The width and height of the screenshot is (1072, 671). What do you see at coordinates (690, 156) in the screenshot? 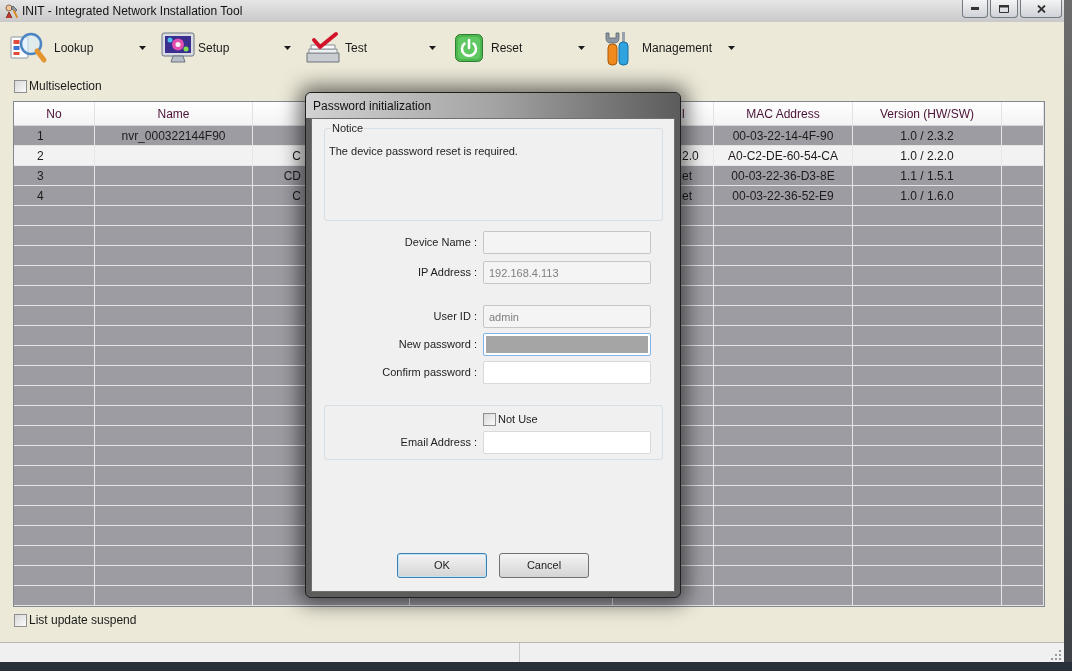
I see `table-cell-text: 2.0` at bounding box center [690, 156].